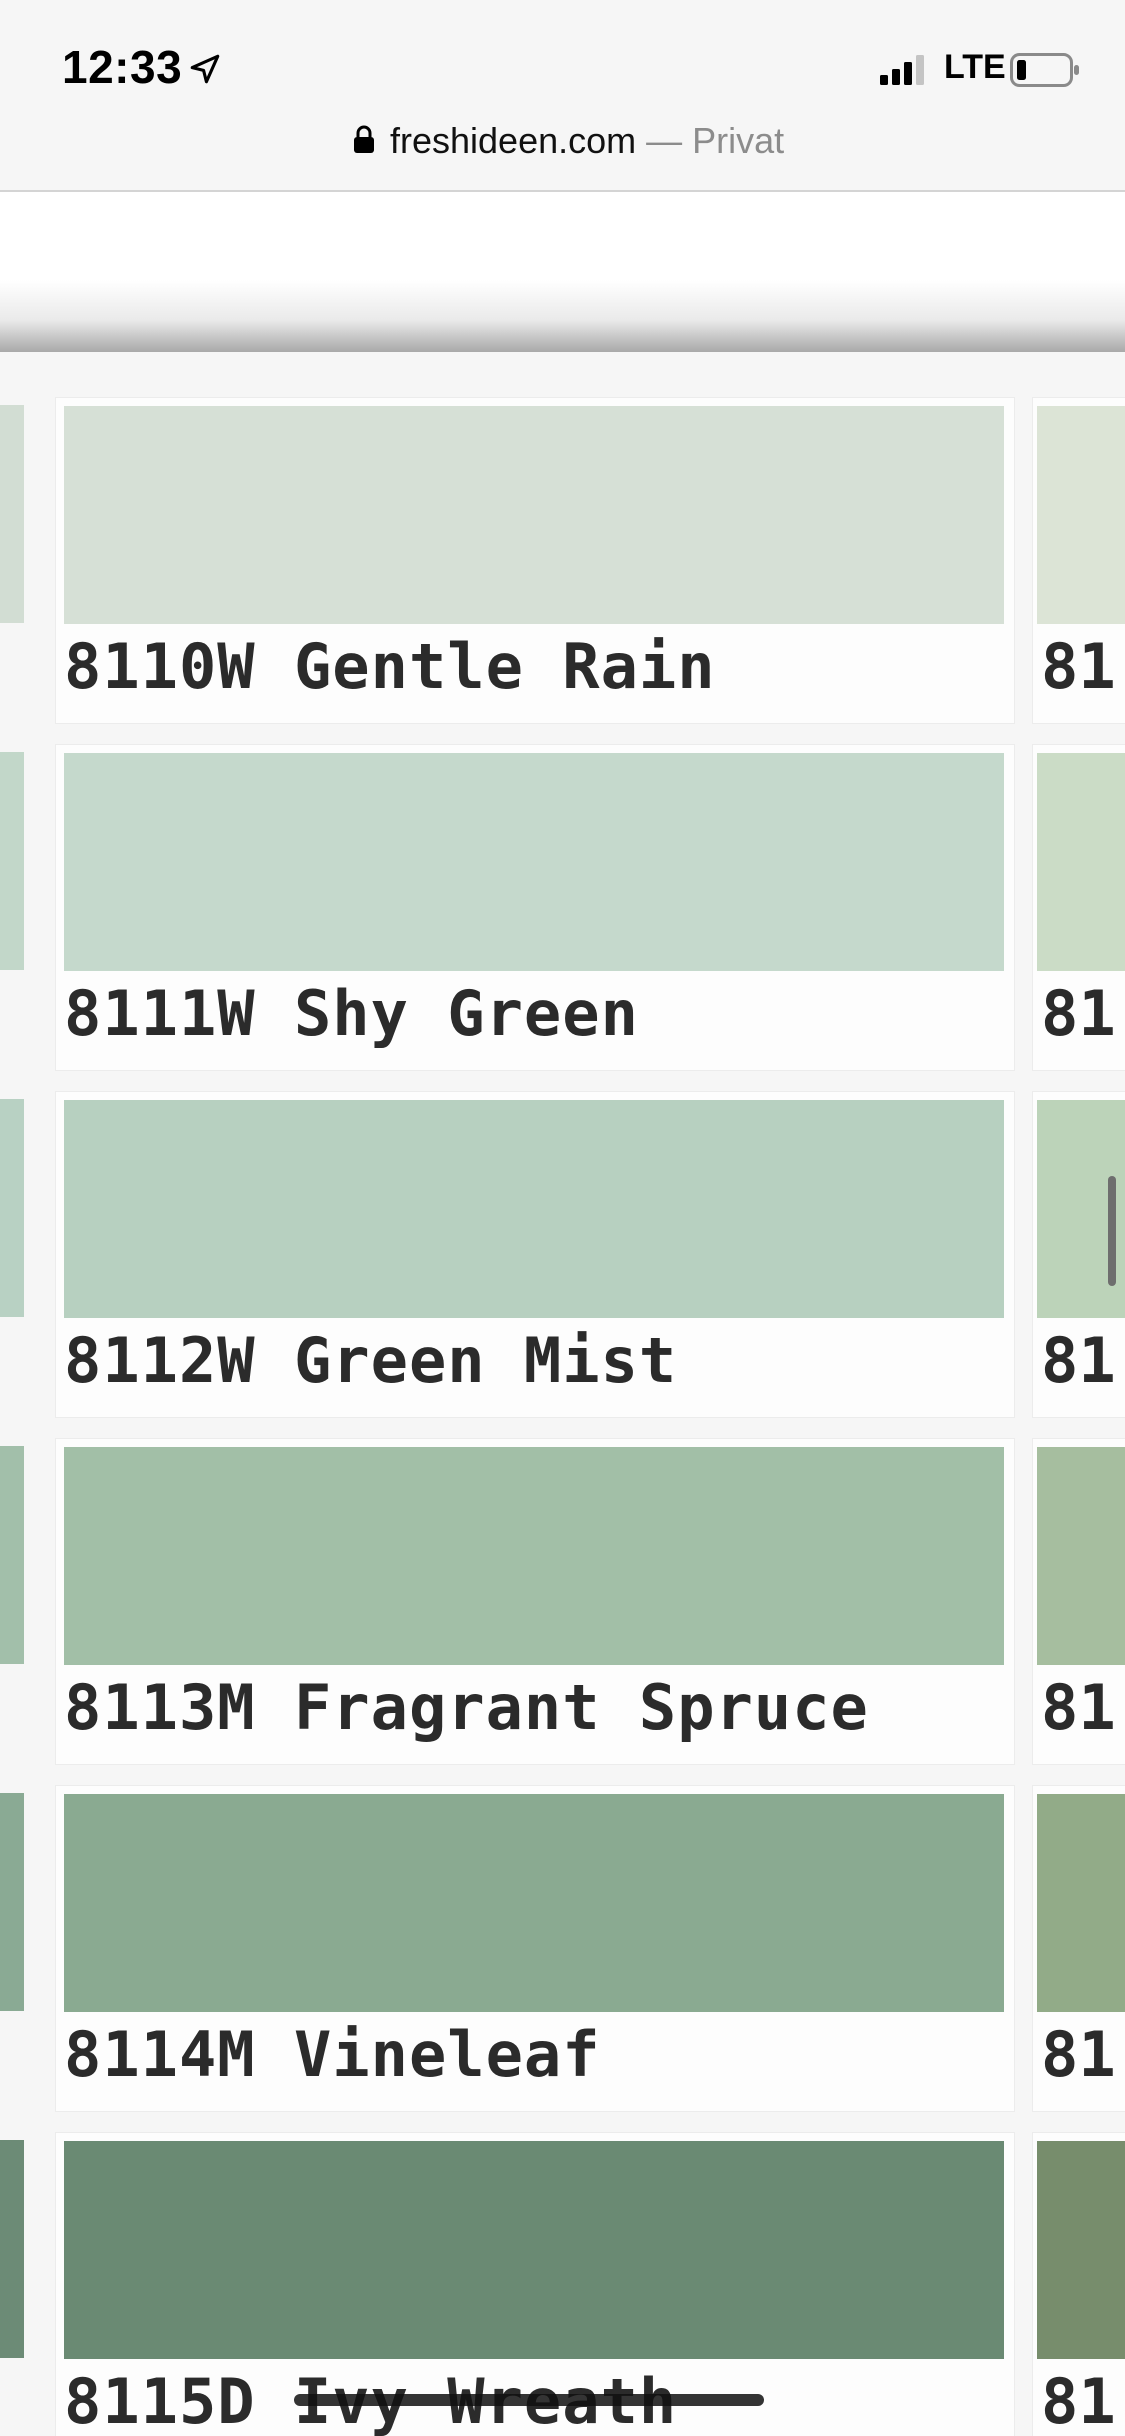 Image resolution: width=1125 pixels, height=2436 pixels. Describe the element at coordinates (1112, 1231) in the screenshot. I see `scrollbar` at that location.